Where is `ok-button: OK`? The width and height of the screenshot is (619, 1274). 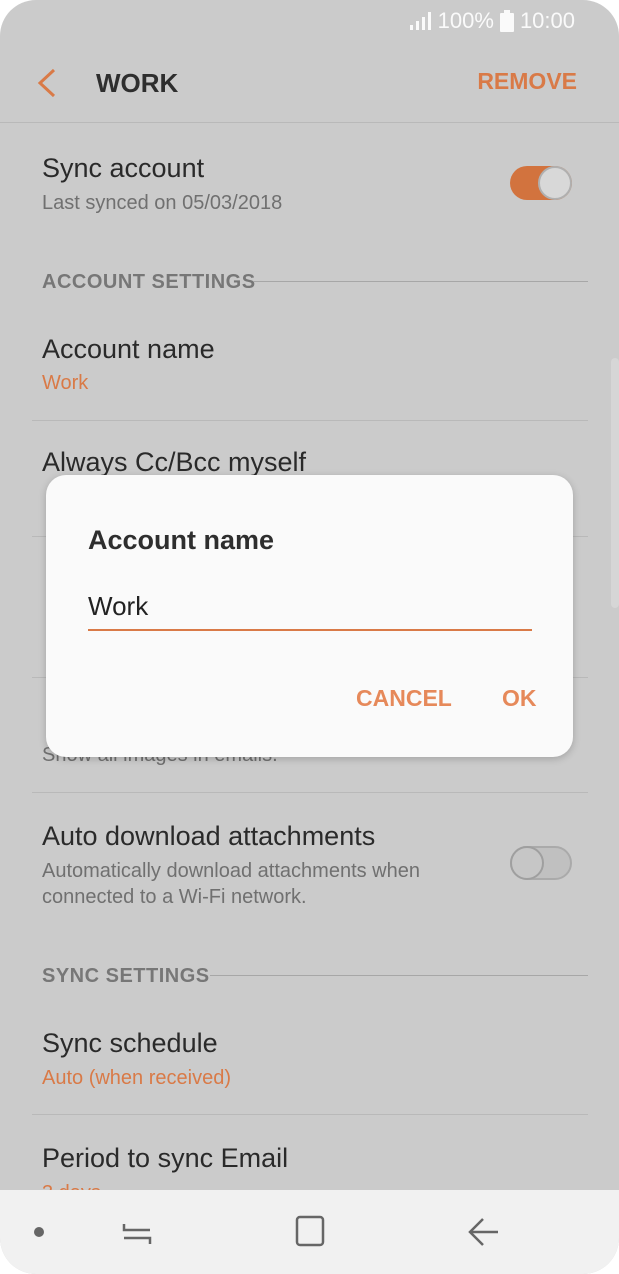 ok-button: OK is located at coordinates (519, 698).